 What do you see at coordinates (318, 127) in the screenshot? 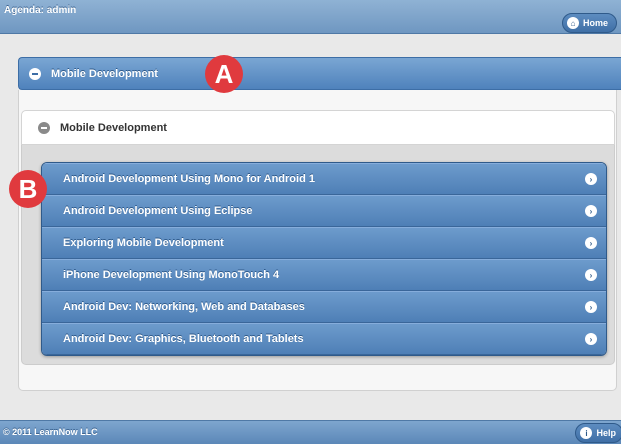
I see `subsection-header: Mobile Development` at bounding box center [318, 127].